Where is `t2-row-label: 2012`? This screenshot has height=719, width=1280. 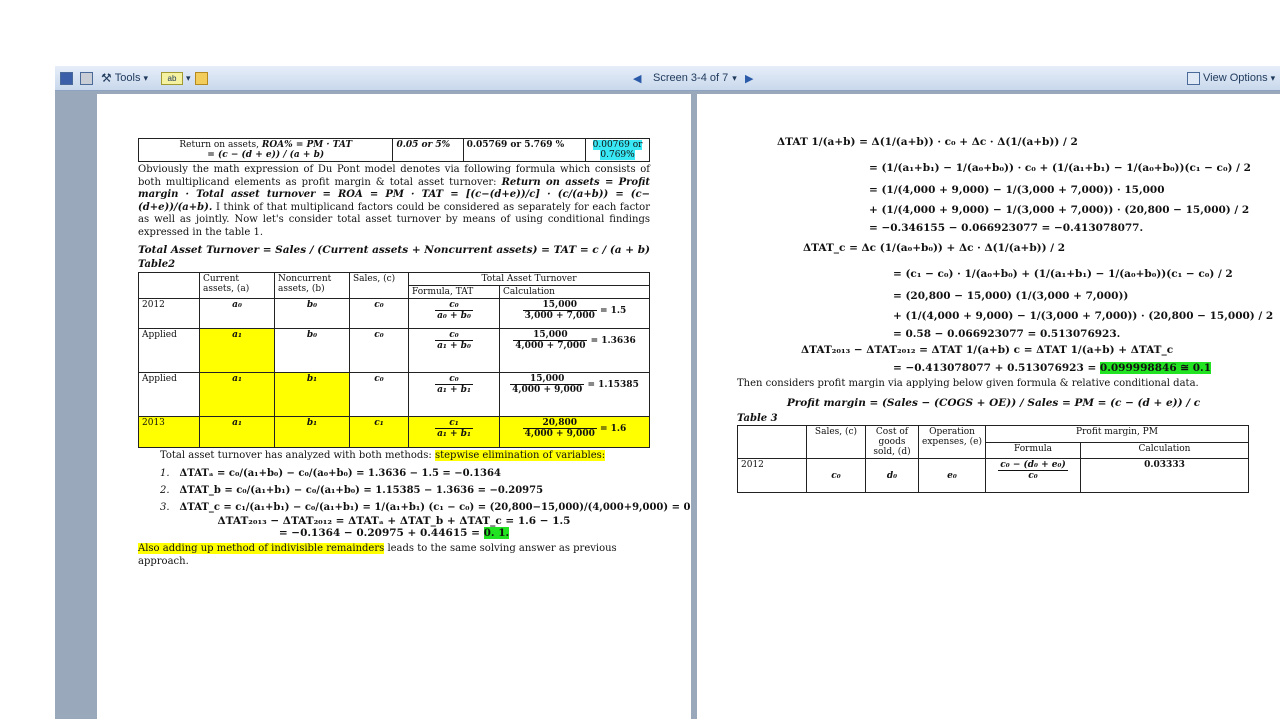
t2-row-label: 2012 is located at coordinates (169, 313).